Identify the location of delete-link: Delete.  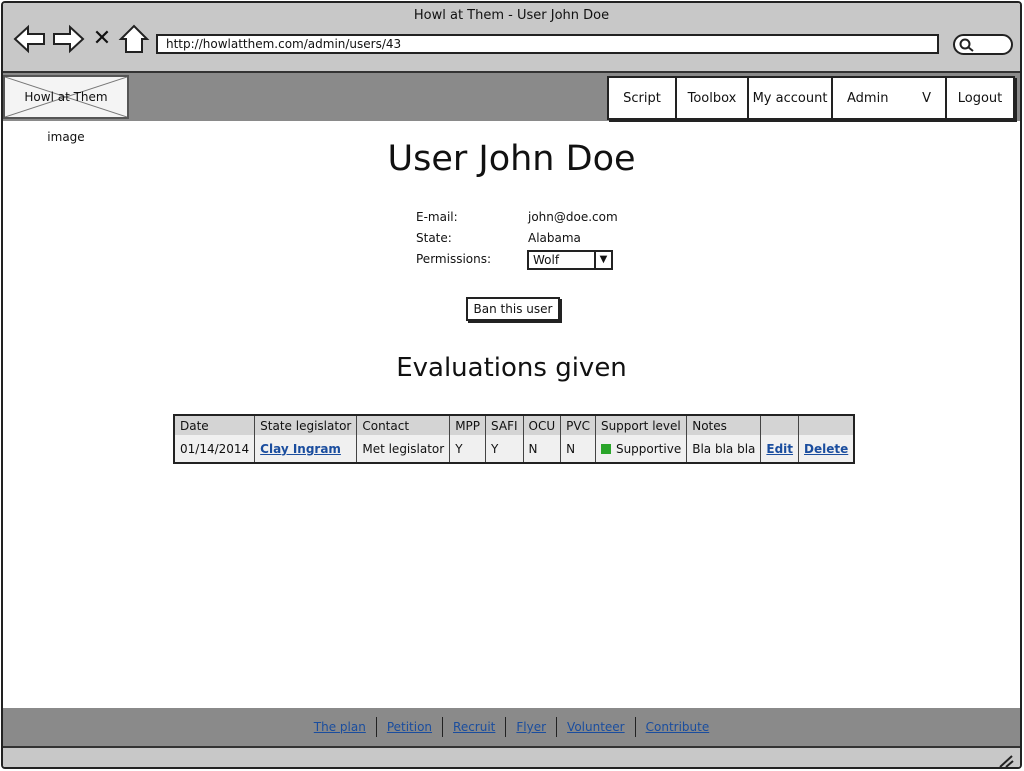
(826, 449).